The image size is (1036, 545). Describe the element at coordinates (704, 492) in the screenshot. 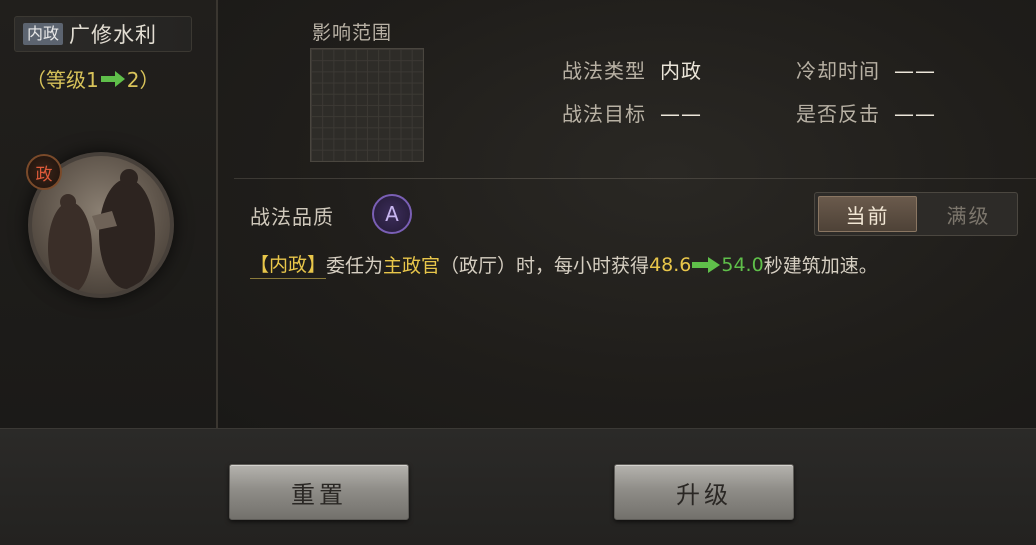

I see `upgrade-button: 升级` at that location.